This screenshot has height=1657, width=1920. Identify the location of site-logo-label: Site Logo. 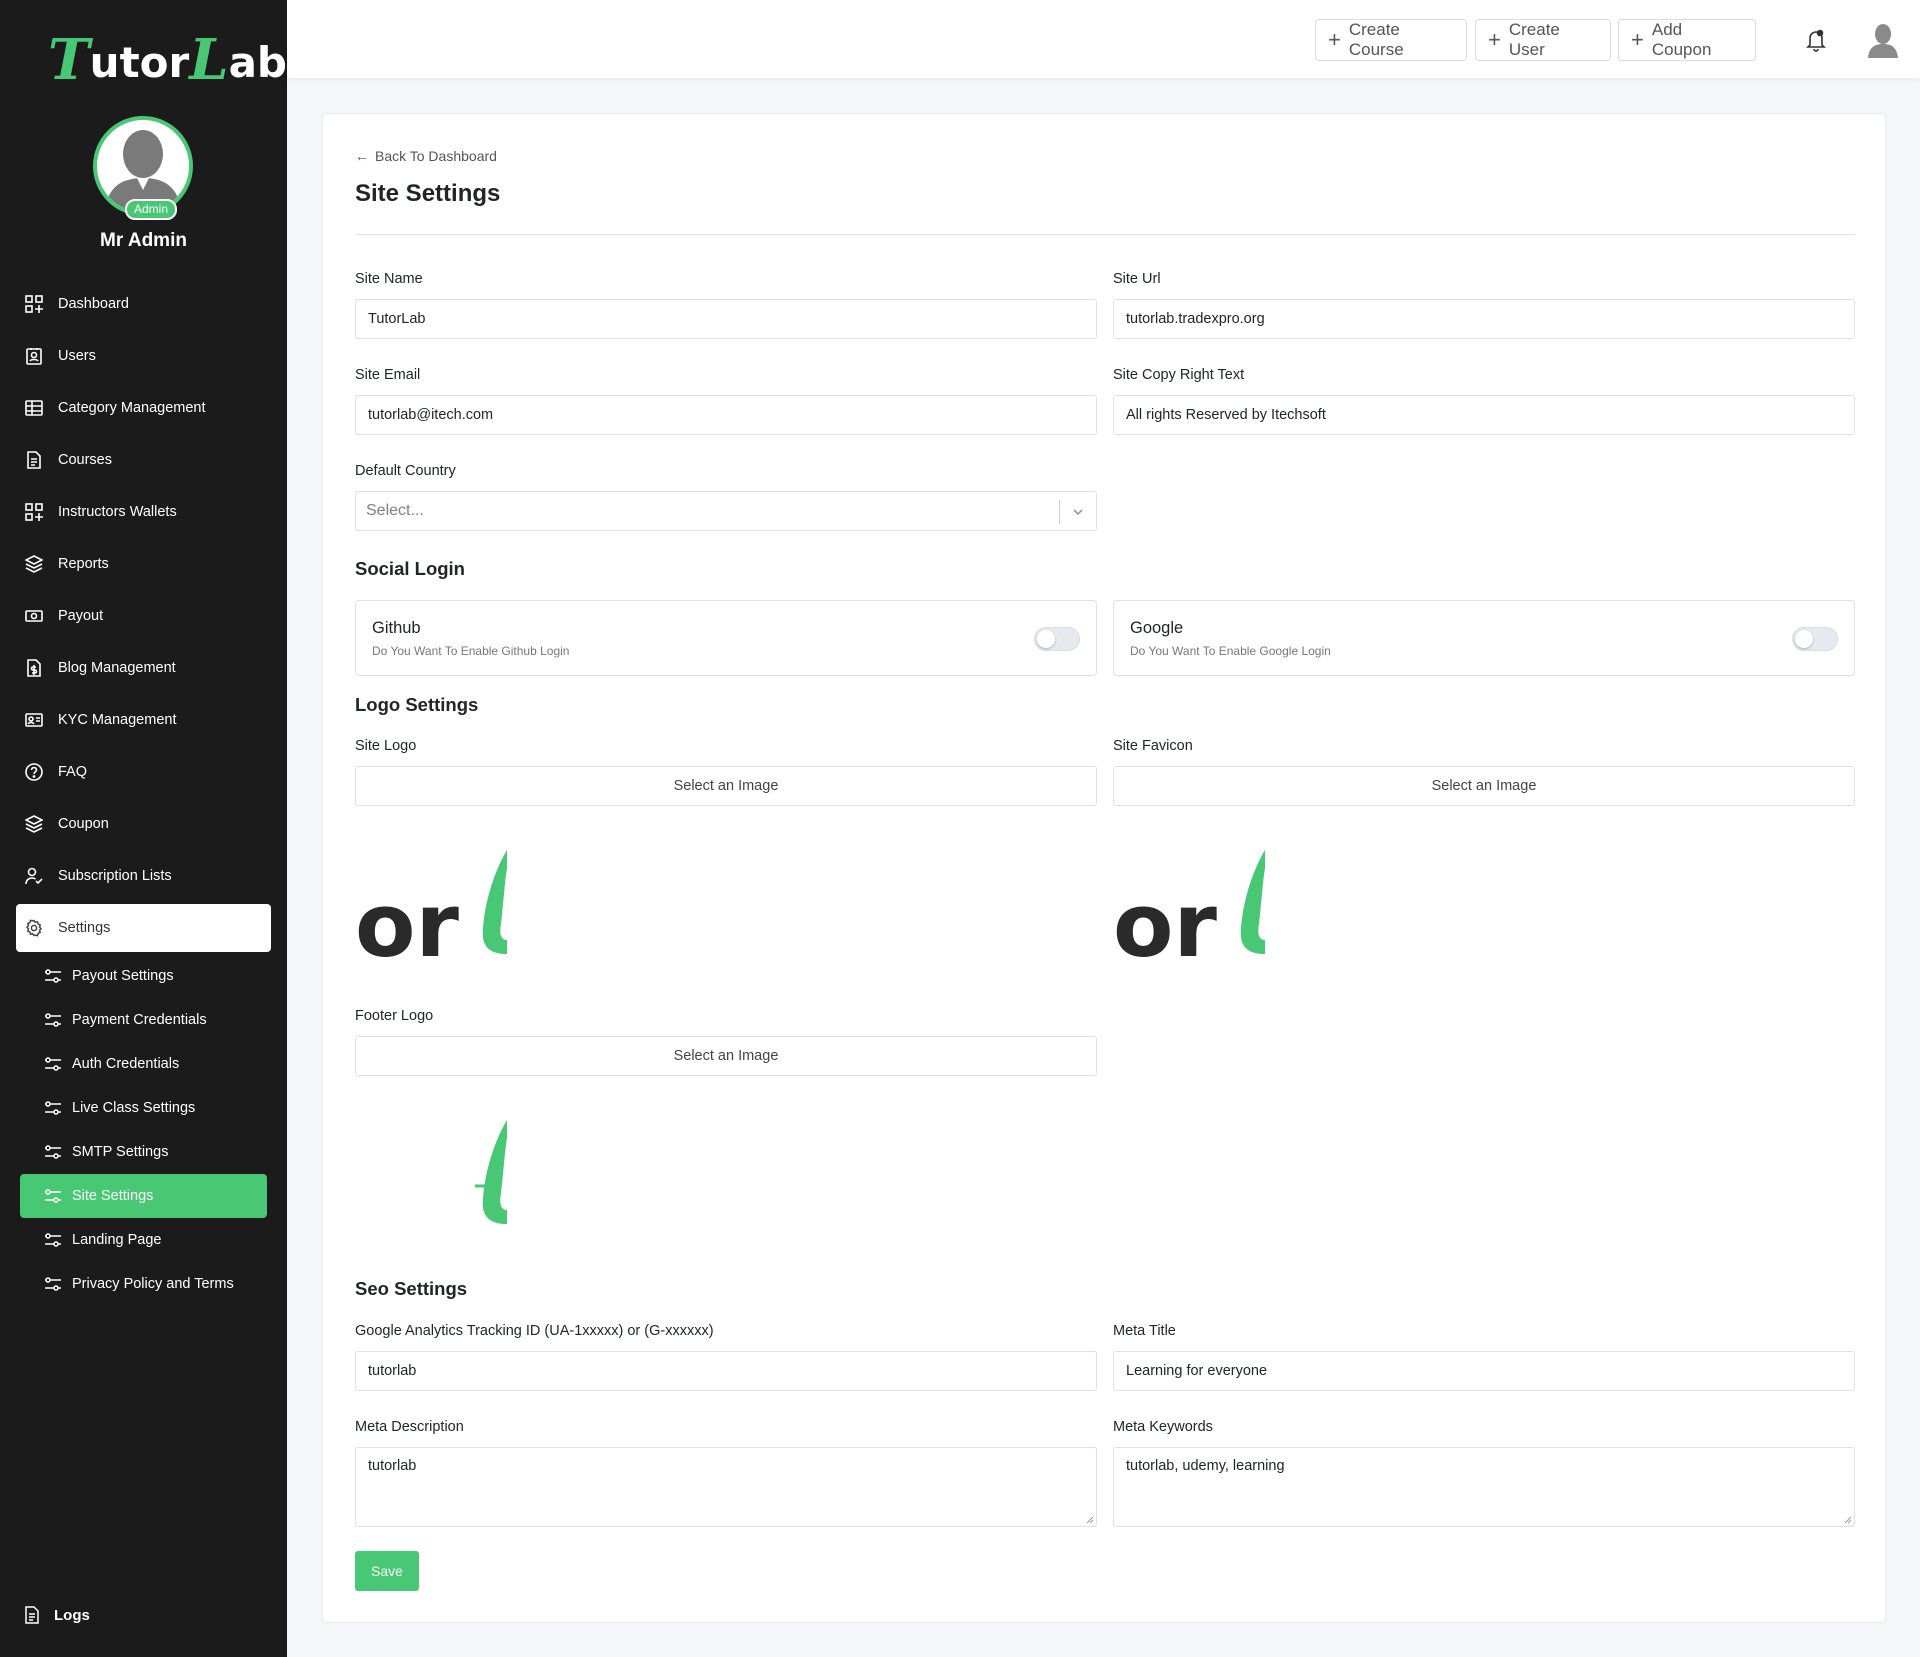
(386, 746).